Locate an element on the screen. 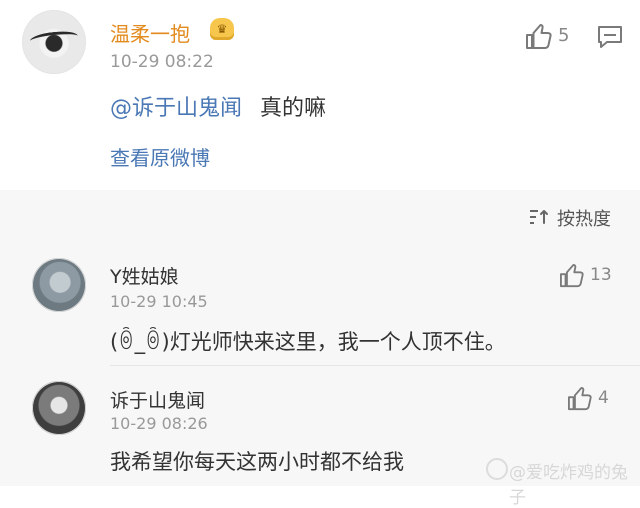 Image resolution: width=640 pixels, height=508 pixels. comment-body: 真的嘛 is located at coordinates (293, 108).